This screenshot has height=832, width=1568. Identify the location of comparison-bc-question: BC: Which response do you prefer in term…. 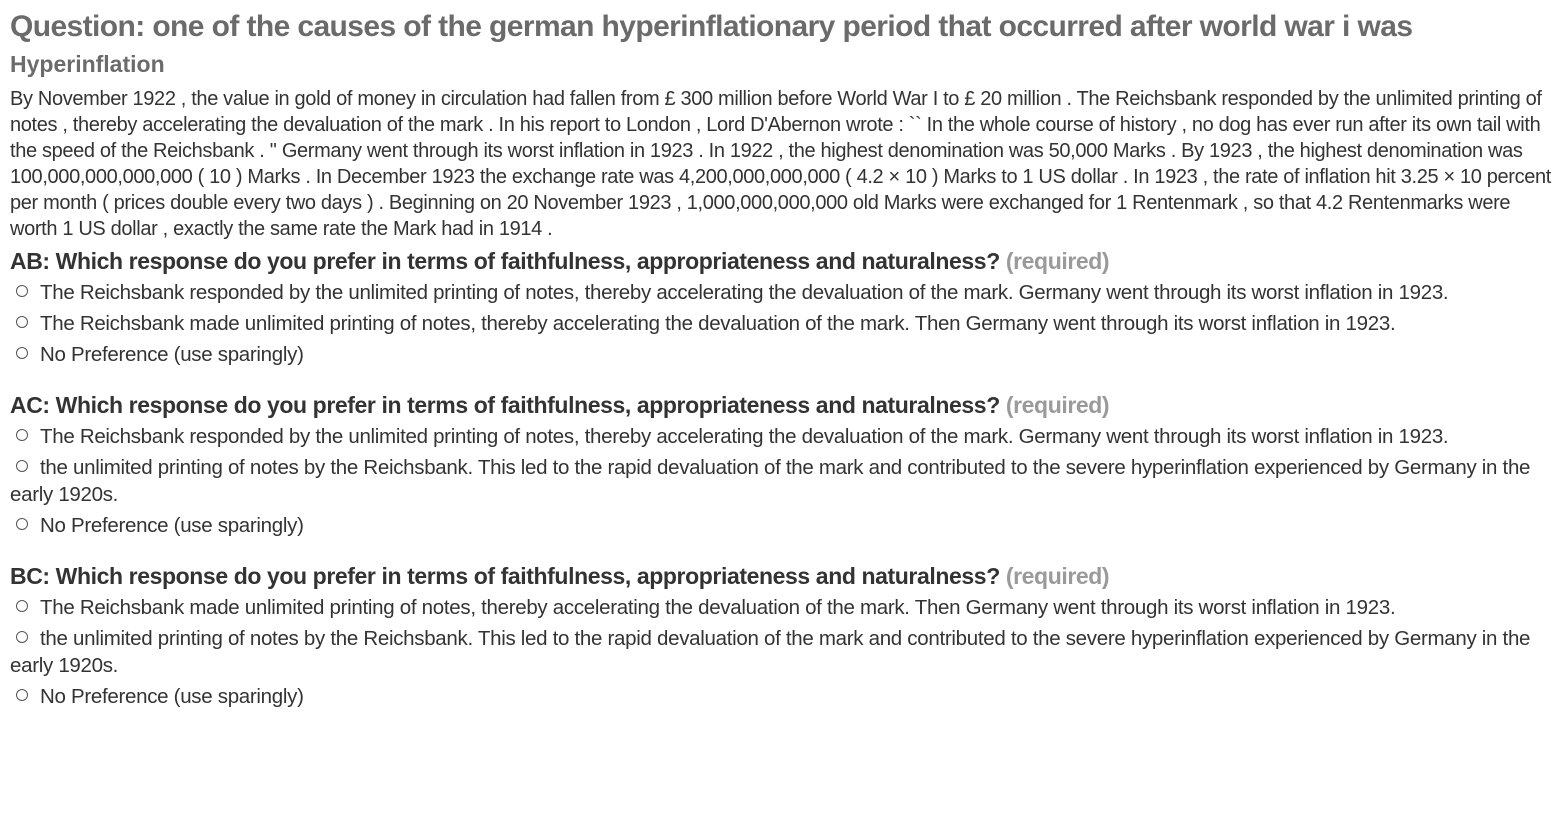
(784, 576).